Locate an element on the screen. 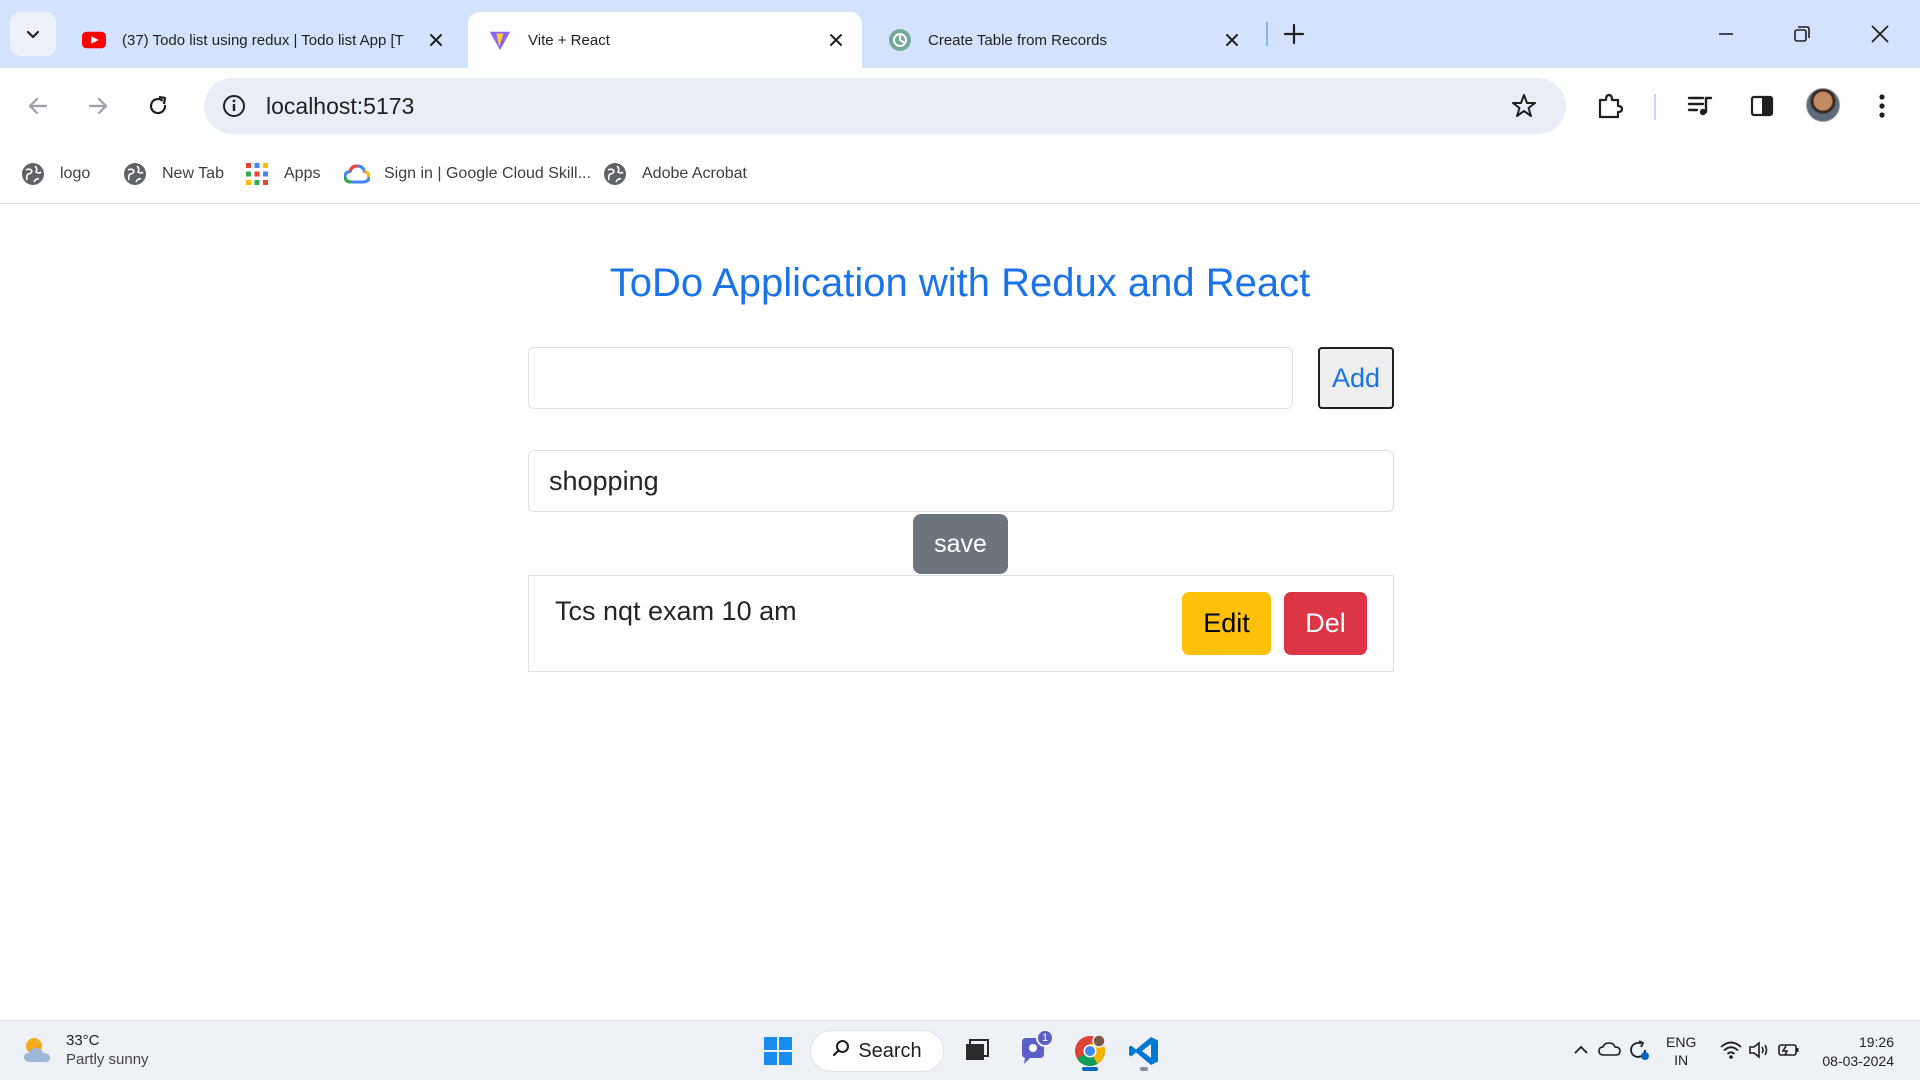 Image resolution: width=1920 pixels, height=1080 pixels. reload-button is located at coordinates (158, 106).